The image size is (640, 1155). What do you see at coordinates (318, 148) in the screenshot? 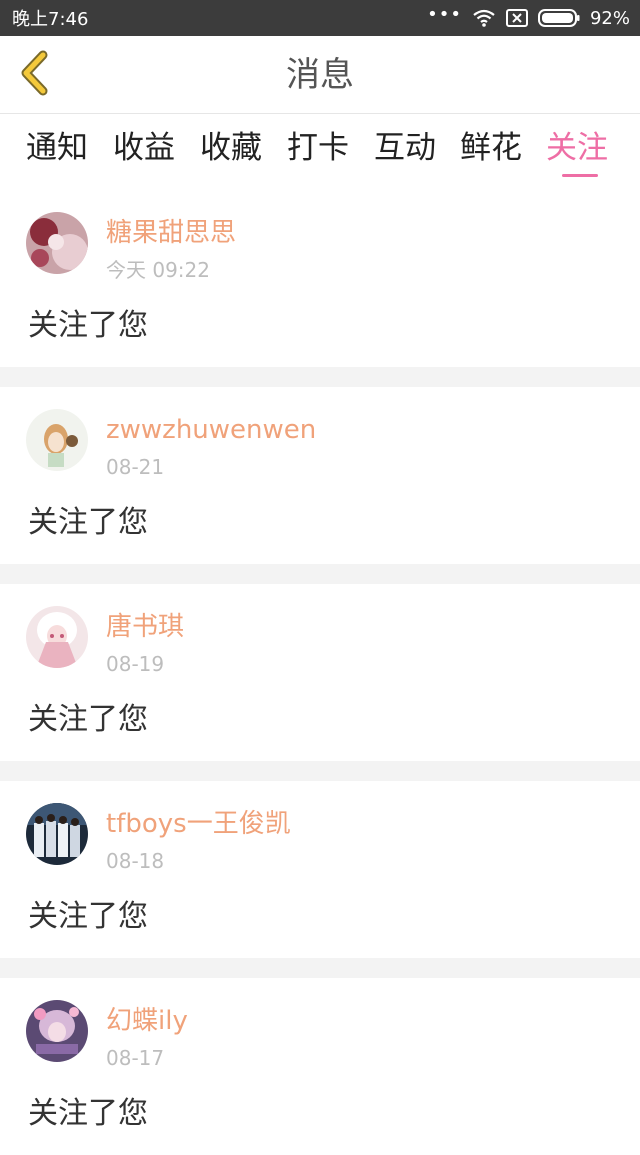
I see `tab-checkin: 打卡` at bounding box center [318, 148].